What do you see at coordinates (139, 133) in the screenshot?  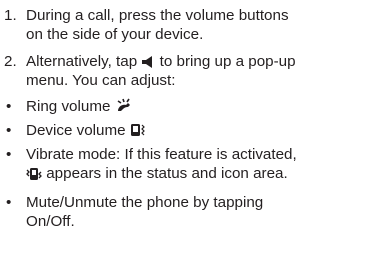 I see `device-vibrate-icon` at bounding box center [139, 133].